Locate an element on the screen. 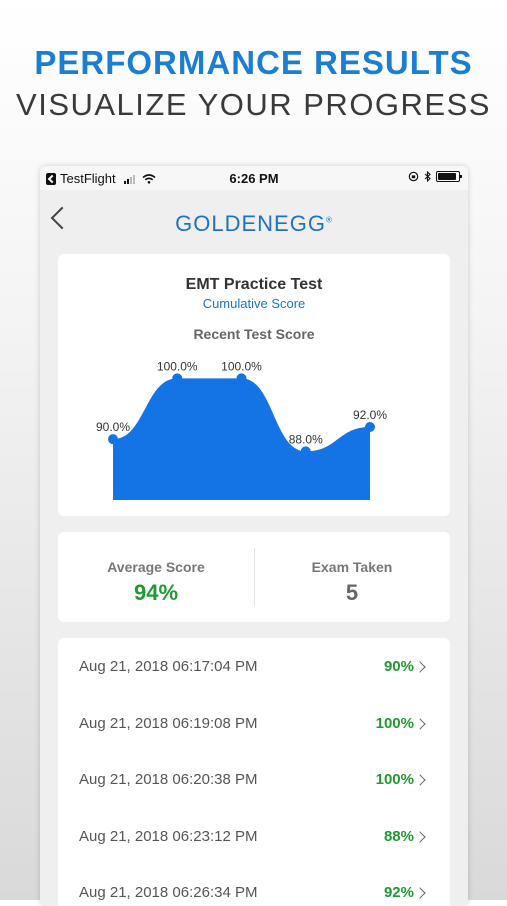 This screenshot has height=906, width=507. history-date: Aug 21, 2018 06:23:12 PM is located at coordinates (168, 836).